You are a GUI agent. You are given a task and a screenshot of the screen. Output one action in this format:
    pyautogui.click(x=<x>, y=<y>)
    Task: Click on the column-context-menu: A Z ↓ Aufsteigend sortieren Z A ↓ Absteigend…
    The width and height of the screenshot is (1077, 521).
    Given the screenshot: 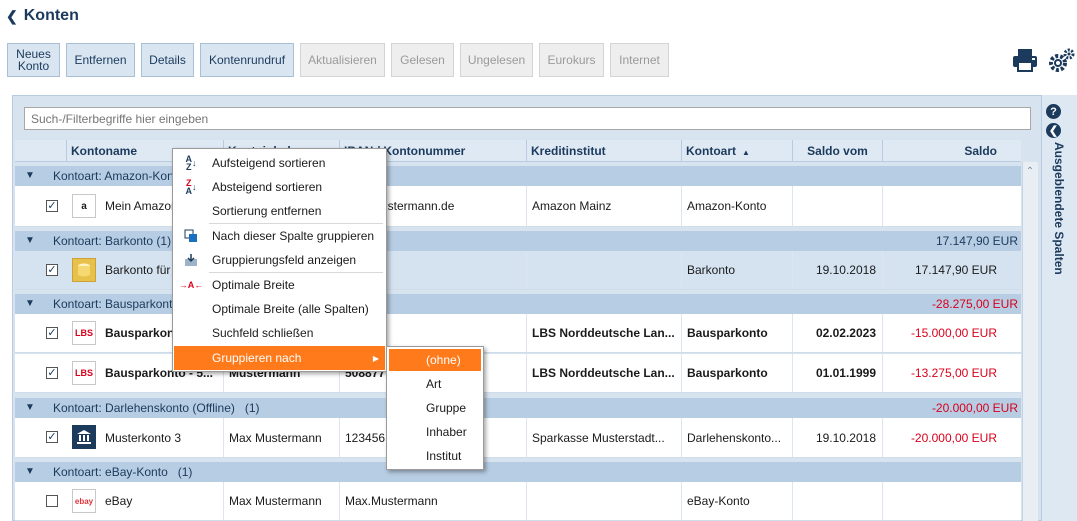 What is the action you would take?
    pyautogui.click(x=279, y=260)
    